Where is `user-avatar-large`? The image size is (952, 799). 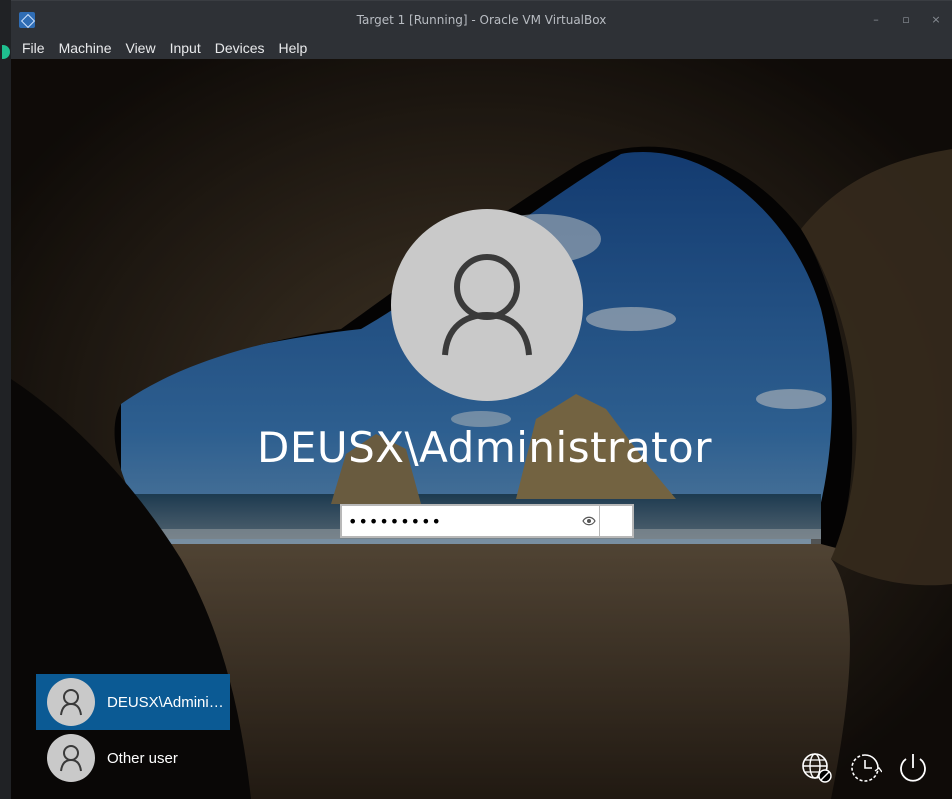 user-avatar-large is located at coordinates (487, 305).